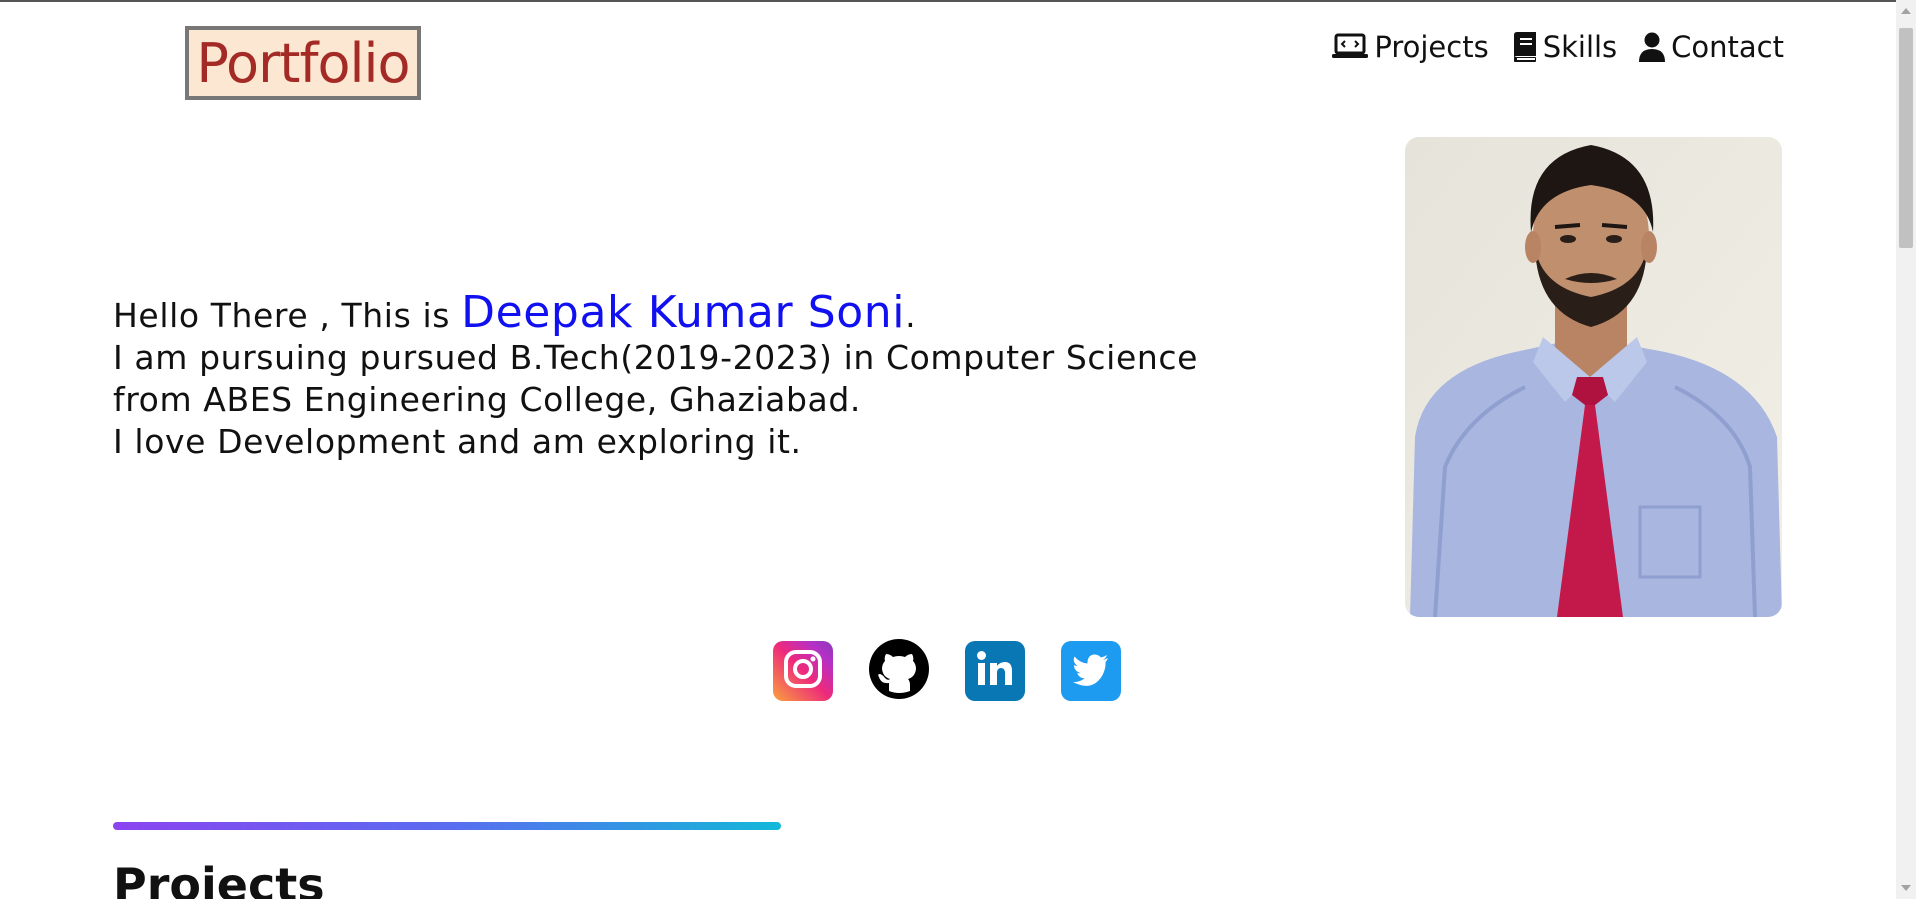 Image resolution: width=1916 pixels, height=899 pixels. What do you see at coordinates (1906, 138) in the screenshot?
I see `scroll-thumb` at bounding box center [1906, 138].